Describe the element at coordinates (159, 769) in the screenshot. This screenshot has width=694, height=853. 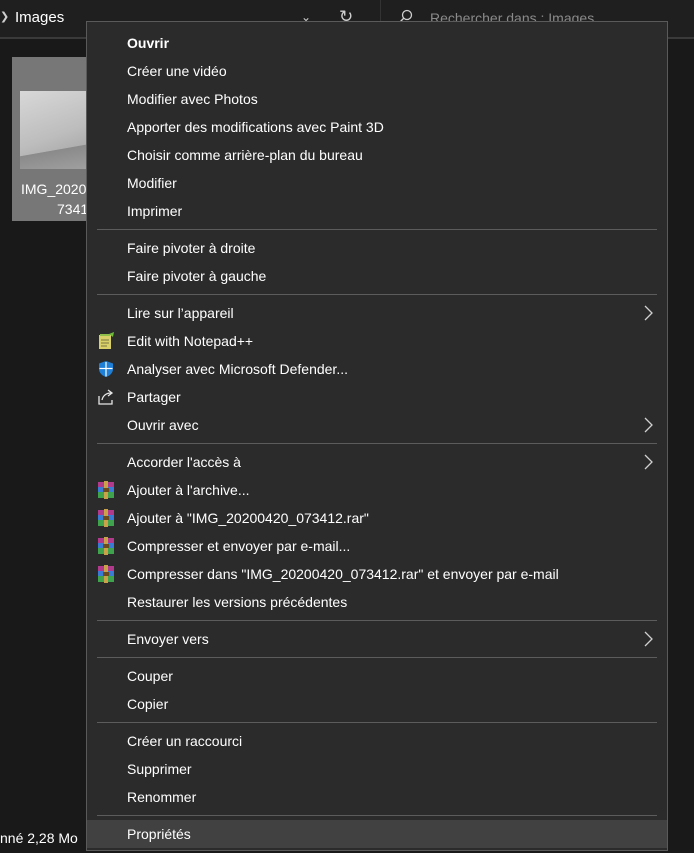
I see `menu-item-label: Supprimer` at that location.